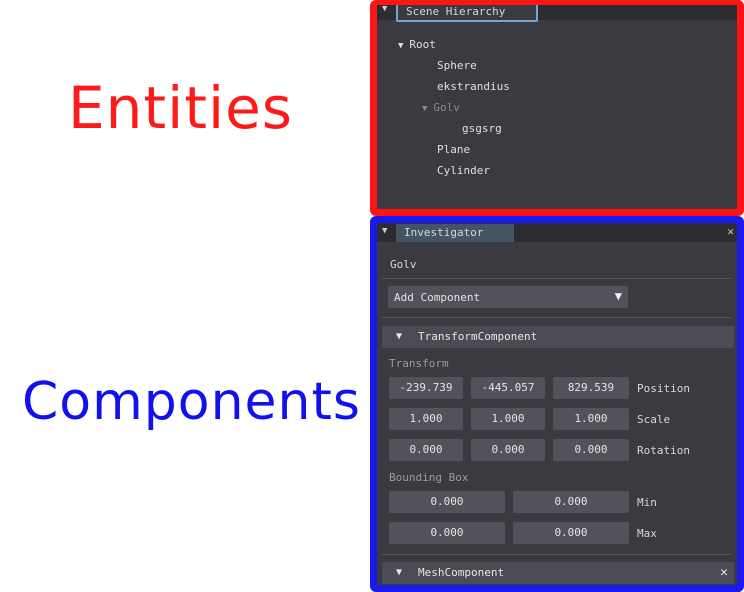 This screenshot has width=744, height=592. I want to click on tree-node-root: ▼ Root, so click(417, 44).